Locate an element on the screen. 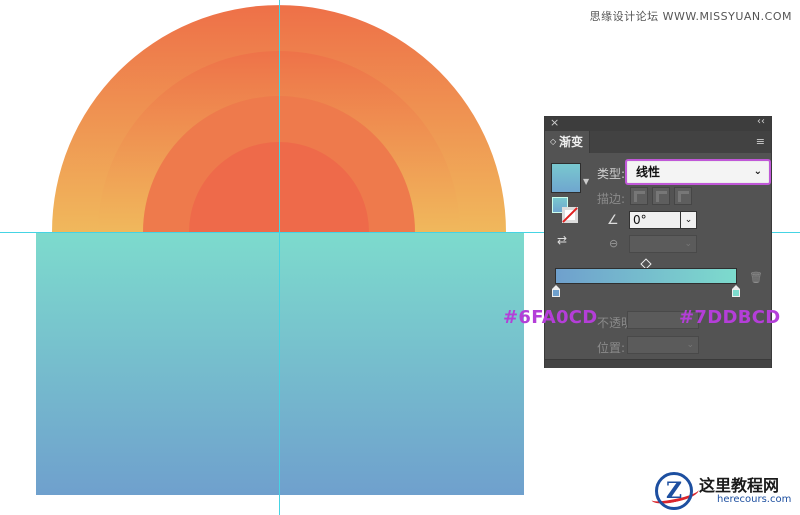 This screenshot has width=800, height=515. gradient-stop-left is located at coordinates (556, 291).